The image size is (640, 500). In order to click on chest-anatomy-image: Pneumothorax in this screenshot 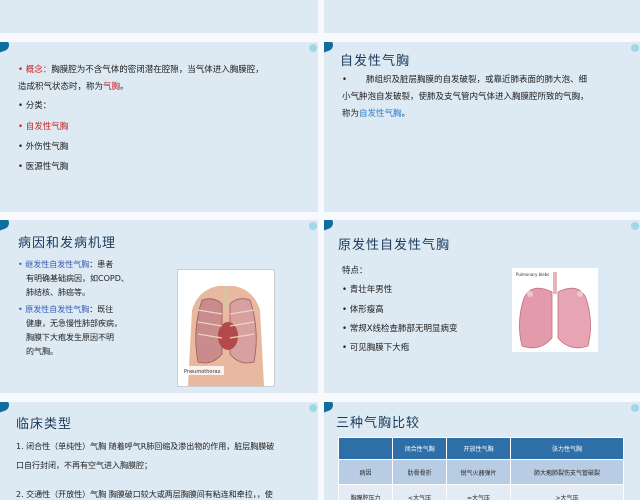, I will do `click(226, 328)`.